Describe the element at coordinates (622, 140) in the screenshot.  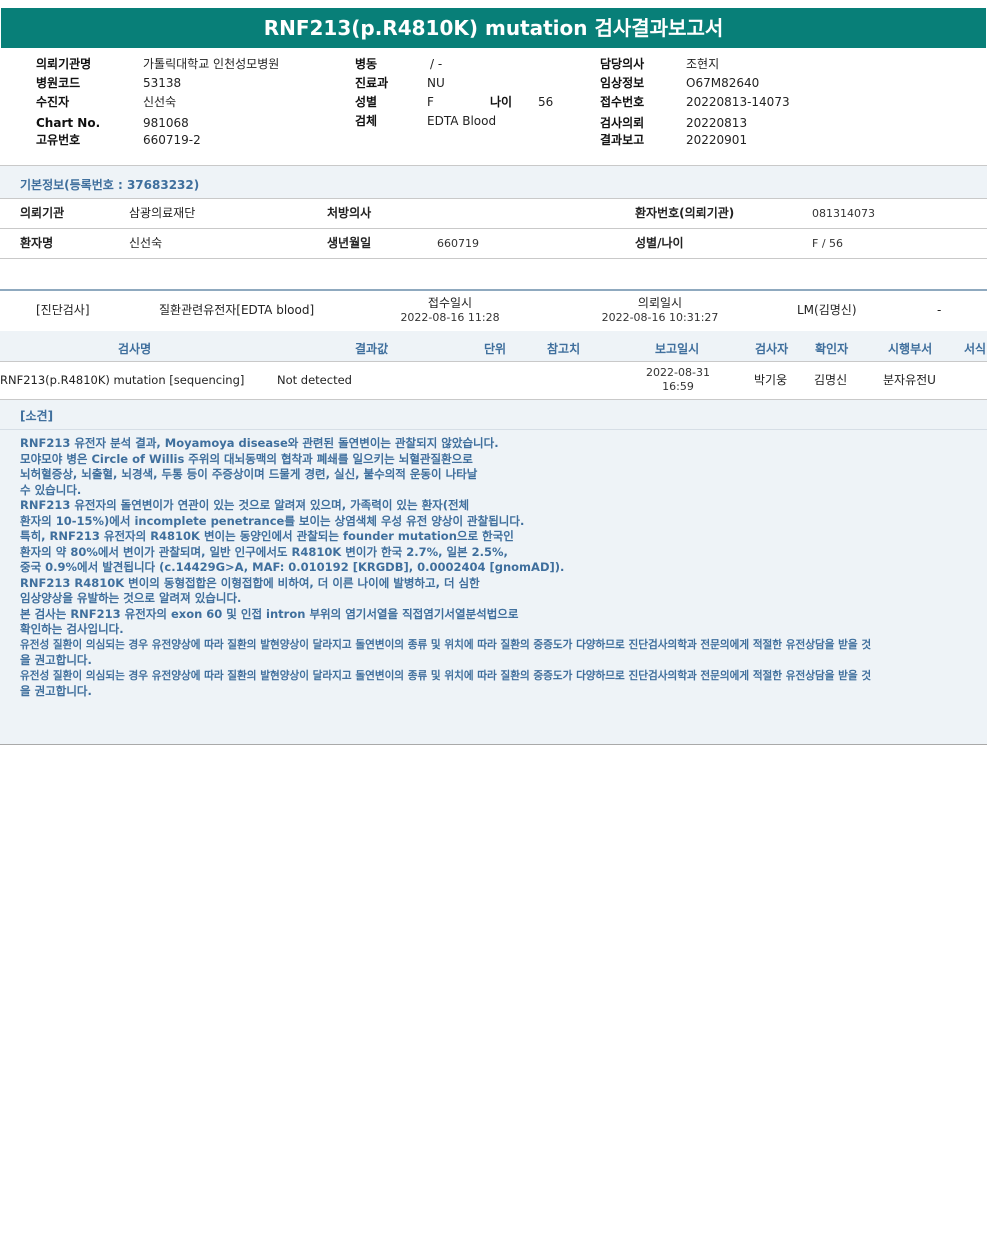
I see `header-label: 결과보고` at that location.